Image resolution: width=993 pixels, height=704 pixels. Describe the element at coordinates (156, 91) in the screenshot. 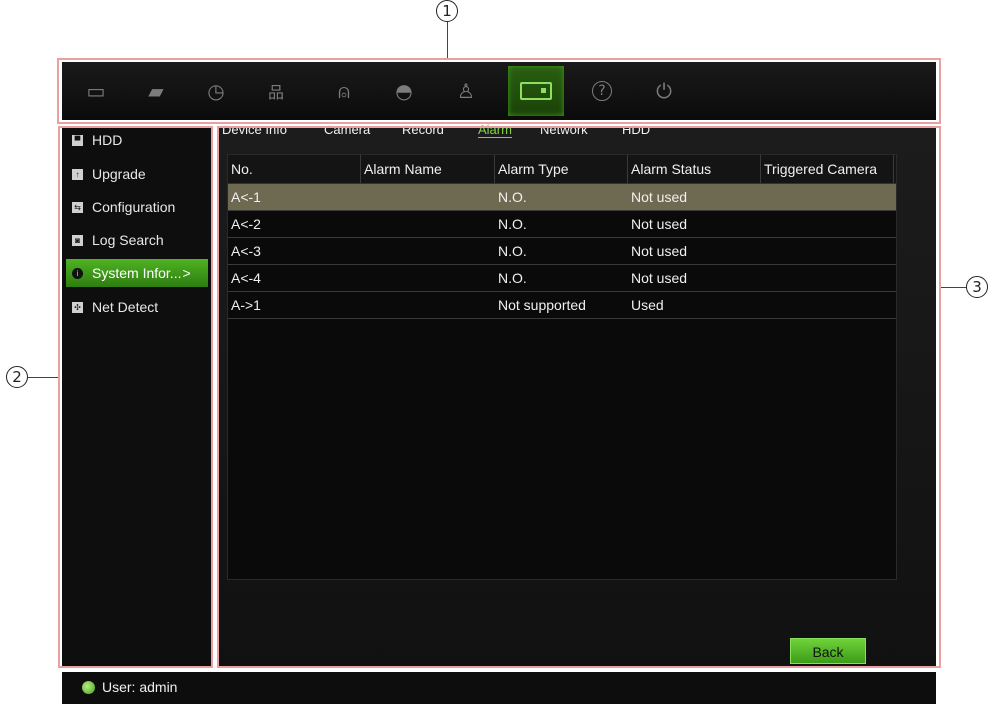

I see `camera-icon: ▰` at that location.